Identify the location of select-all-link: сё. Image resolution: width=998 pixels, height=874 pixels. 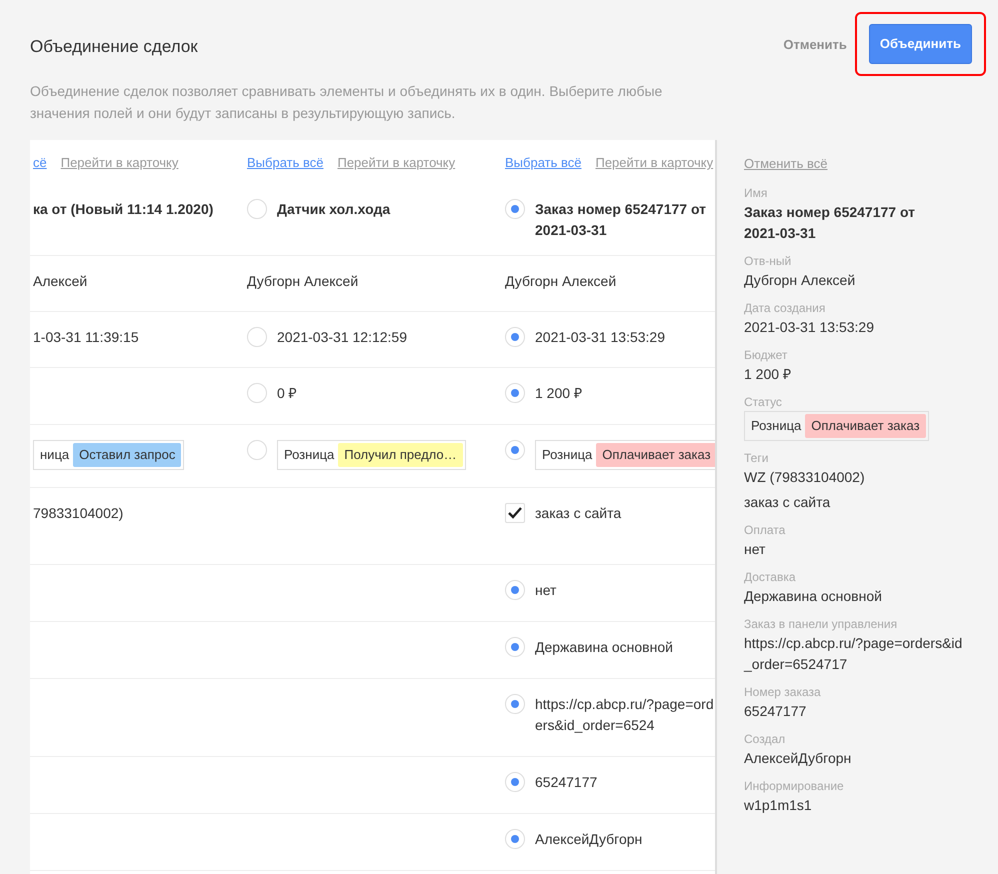
(40, 168).